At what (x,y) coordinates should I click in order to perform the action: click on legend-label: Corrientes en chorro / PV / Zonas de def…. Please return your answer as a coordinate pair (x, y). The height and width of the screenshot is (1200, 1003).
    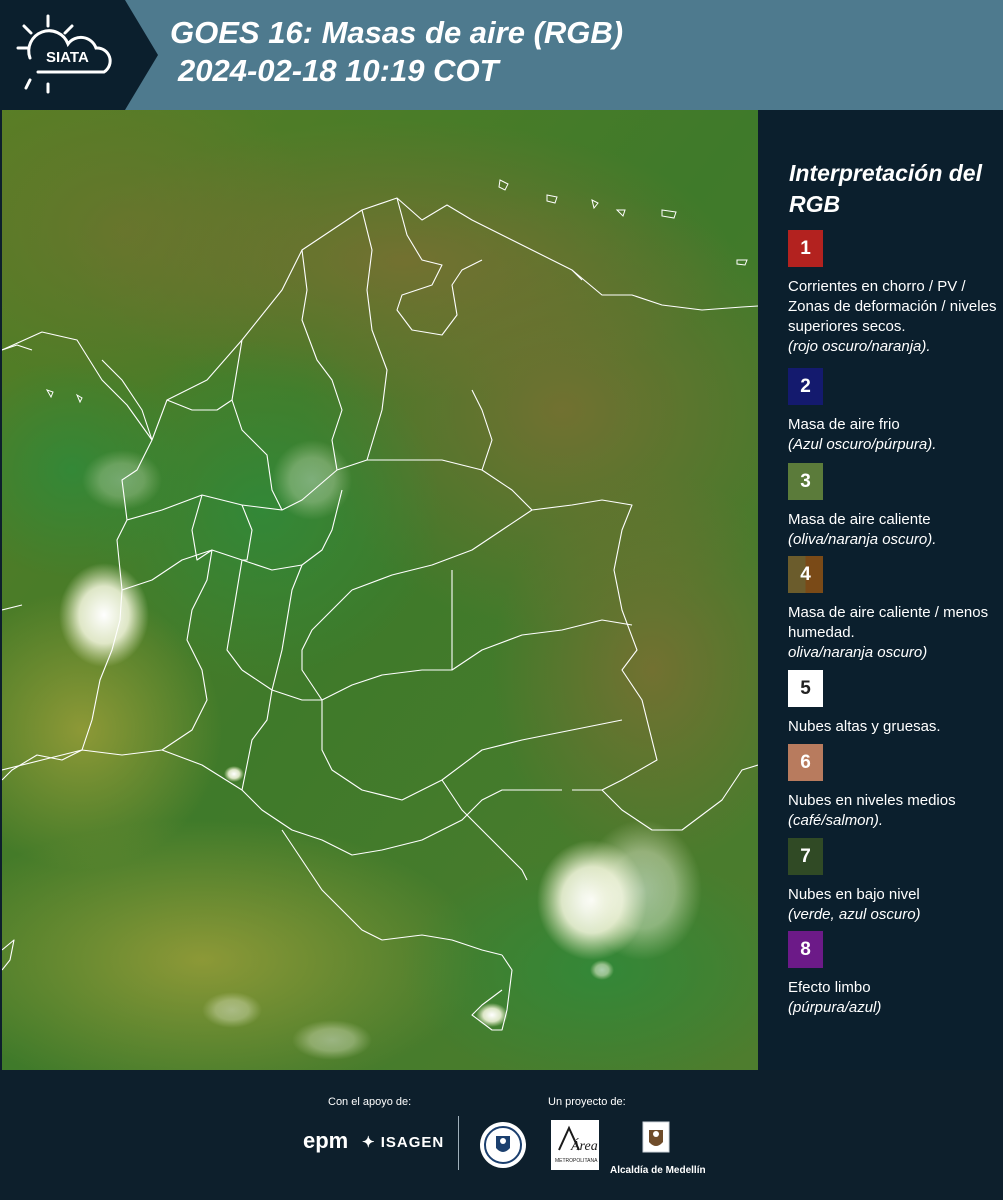
    Looking at the image, I should click on (892, 306).